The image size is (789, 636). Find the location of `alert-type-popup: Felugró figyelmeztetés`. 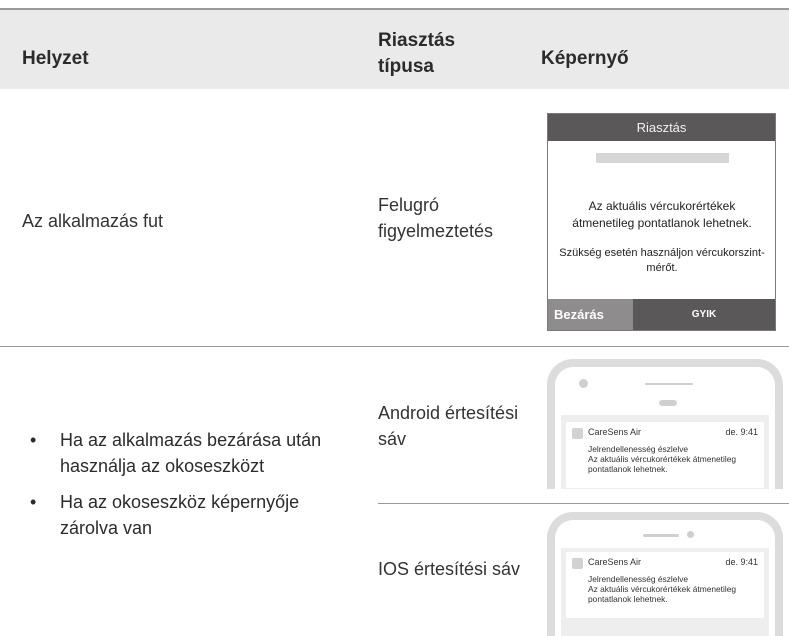

alert-type-popup: Felugró figyelmeztetés is located at coordinates (436, 218).